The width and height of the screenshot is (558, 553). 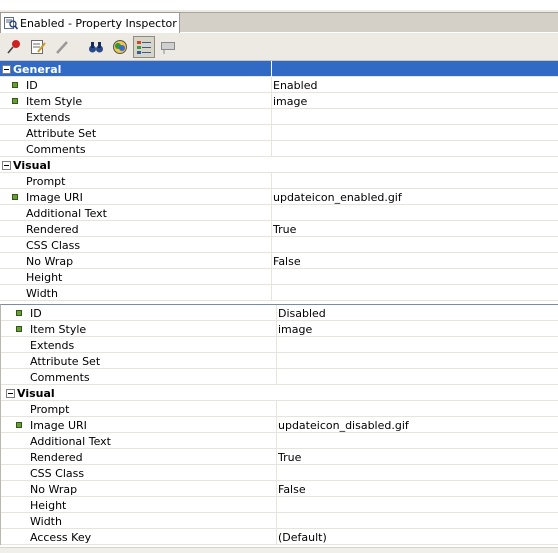 I want to click on edit-properties-icon, so click(x=38, y=47).